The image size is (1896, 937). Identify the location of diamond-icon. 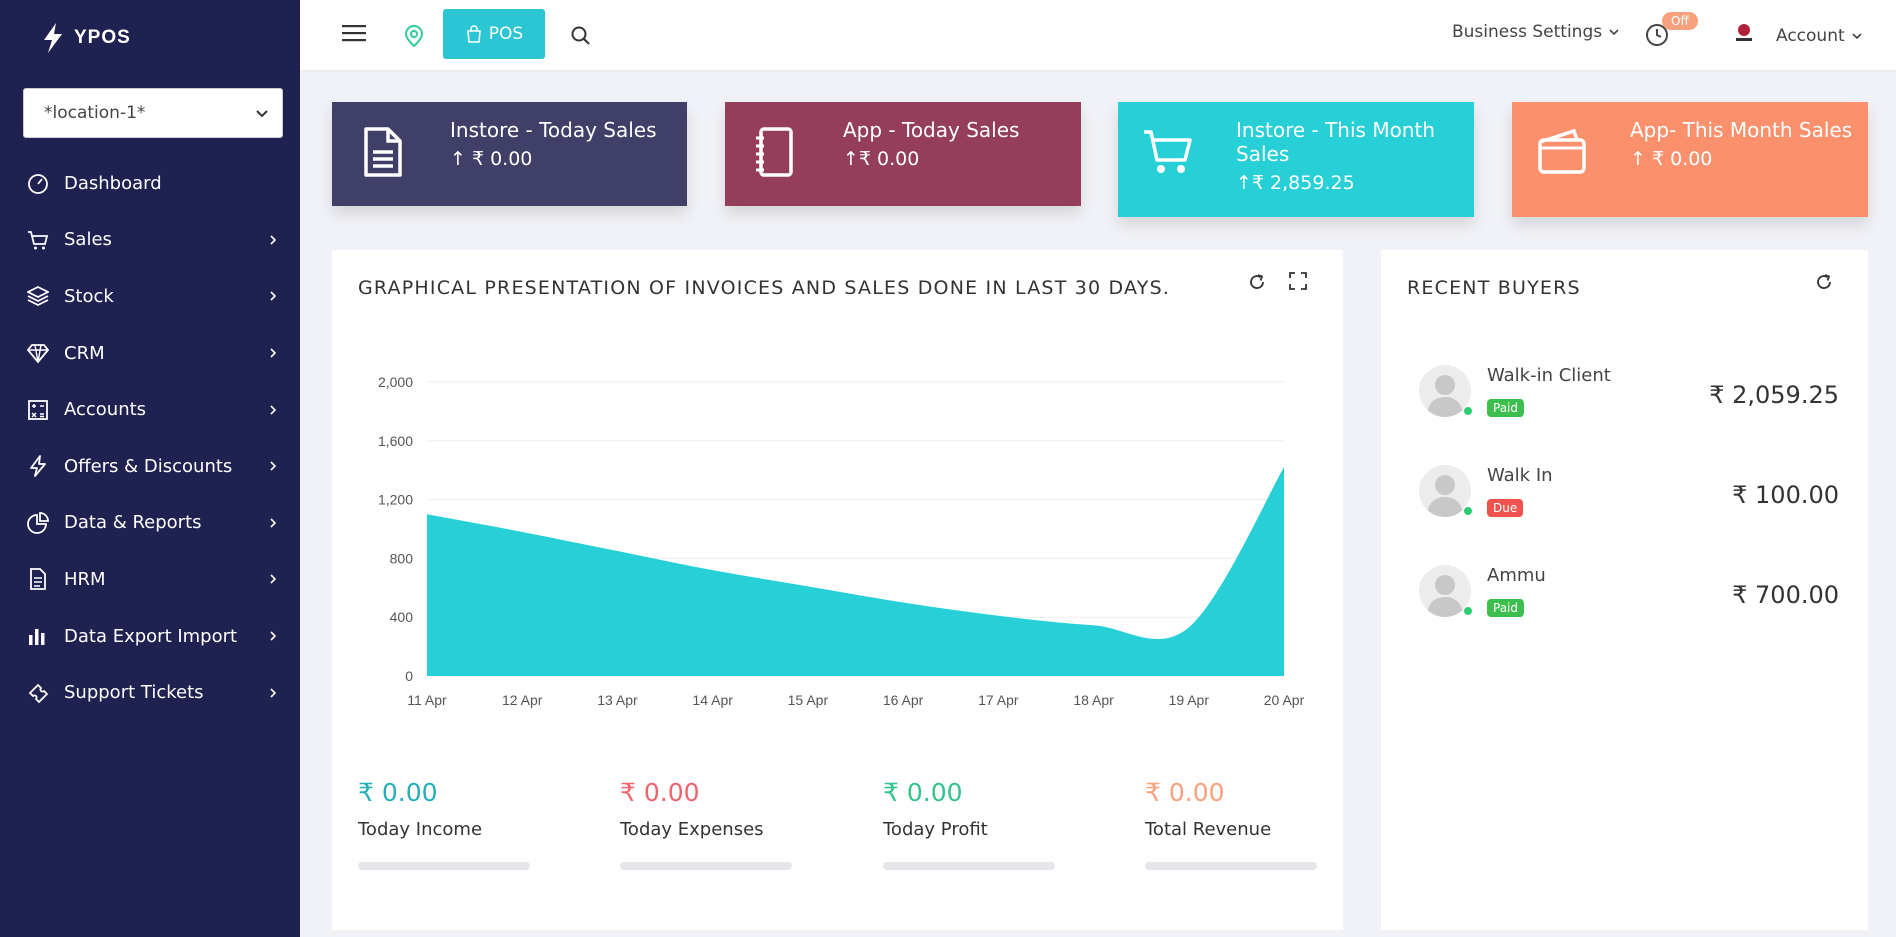
(38, 353).